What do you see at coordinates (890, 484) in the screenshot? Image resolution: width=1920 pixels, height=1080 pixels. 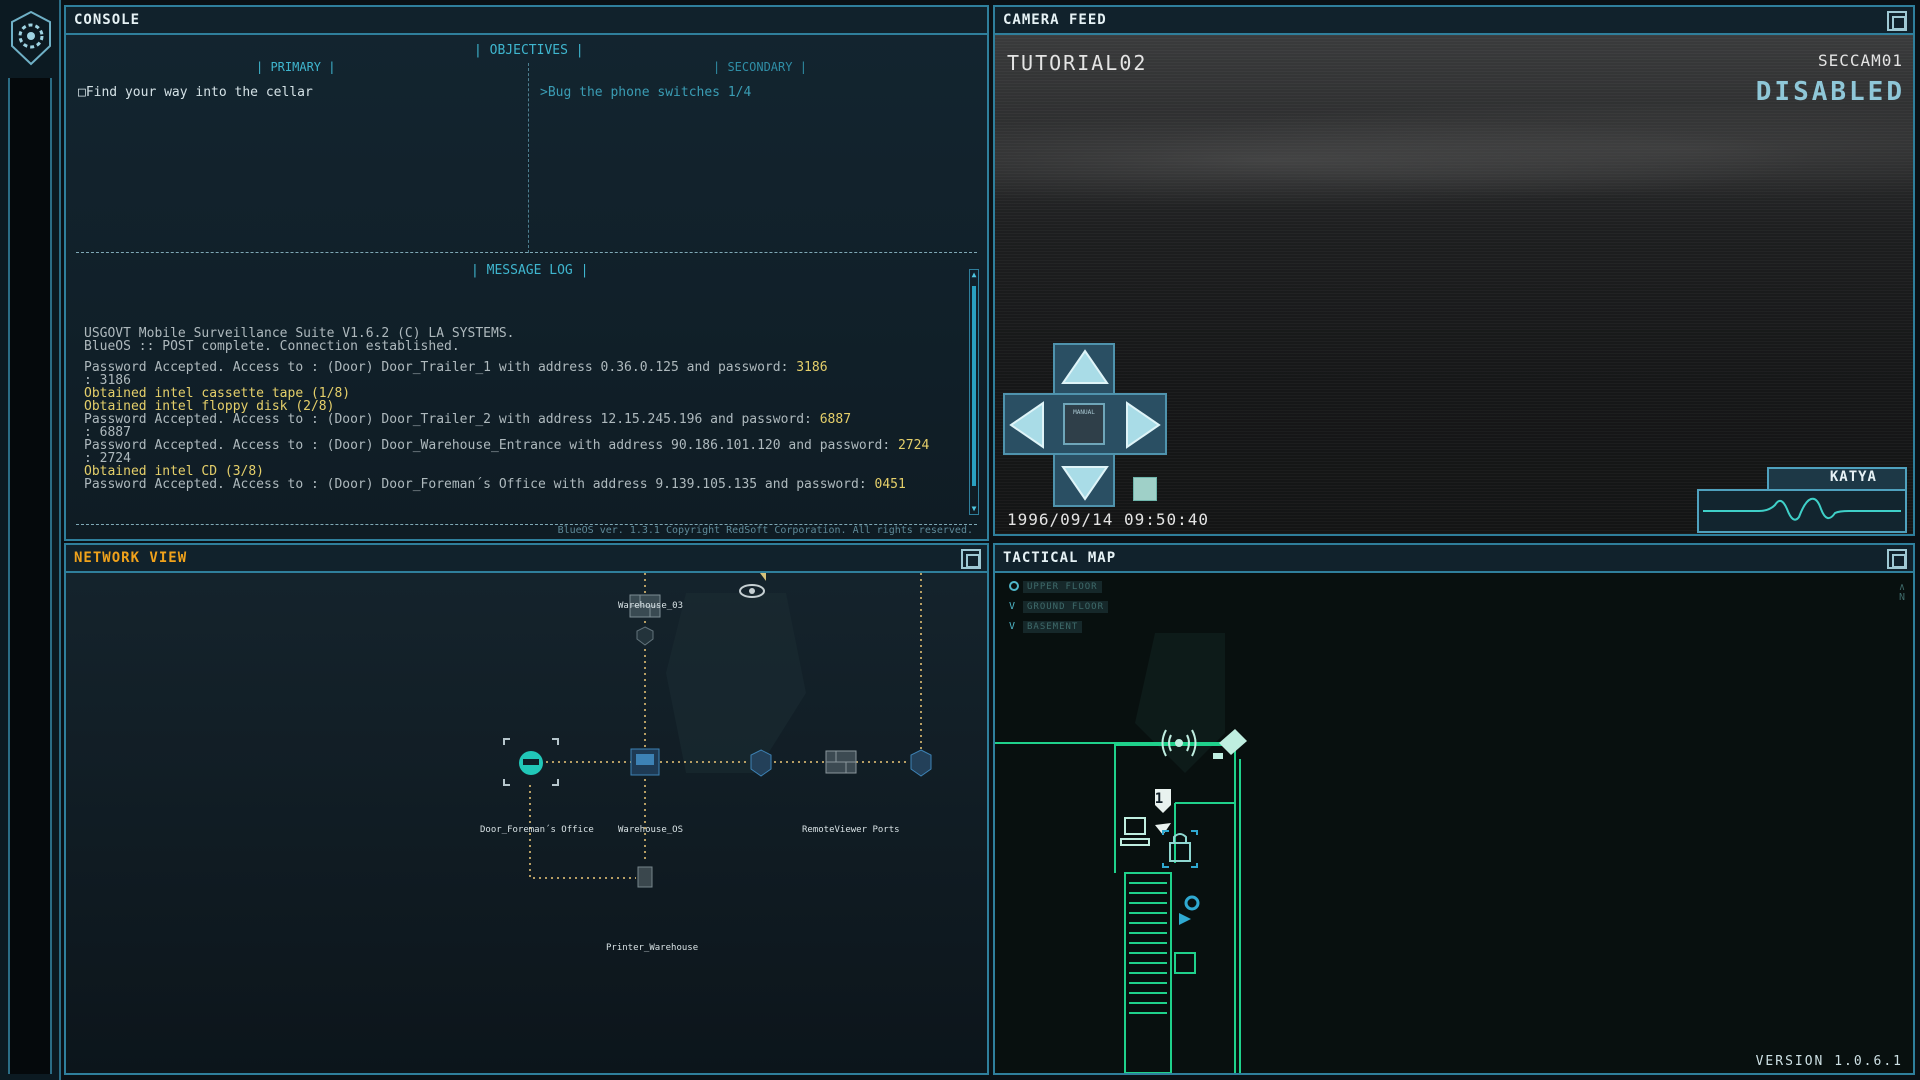 I see `password-code: 0451` at bounding box center [890, 484].